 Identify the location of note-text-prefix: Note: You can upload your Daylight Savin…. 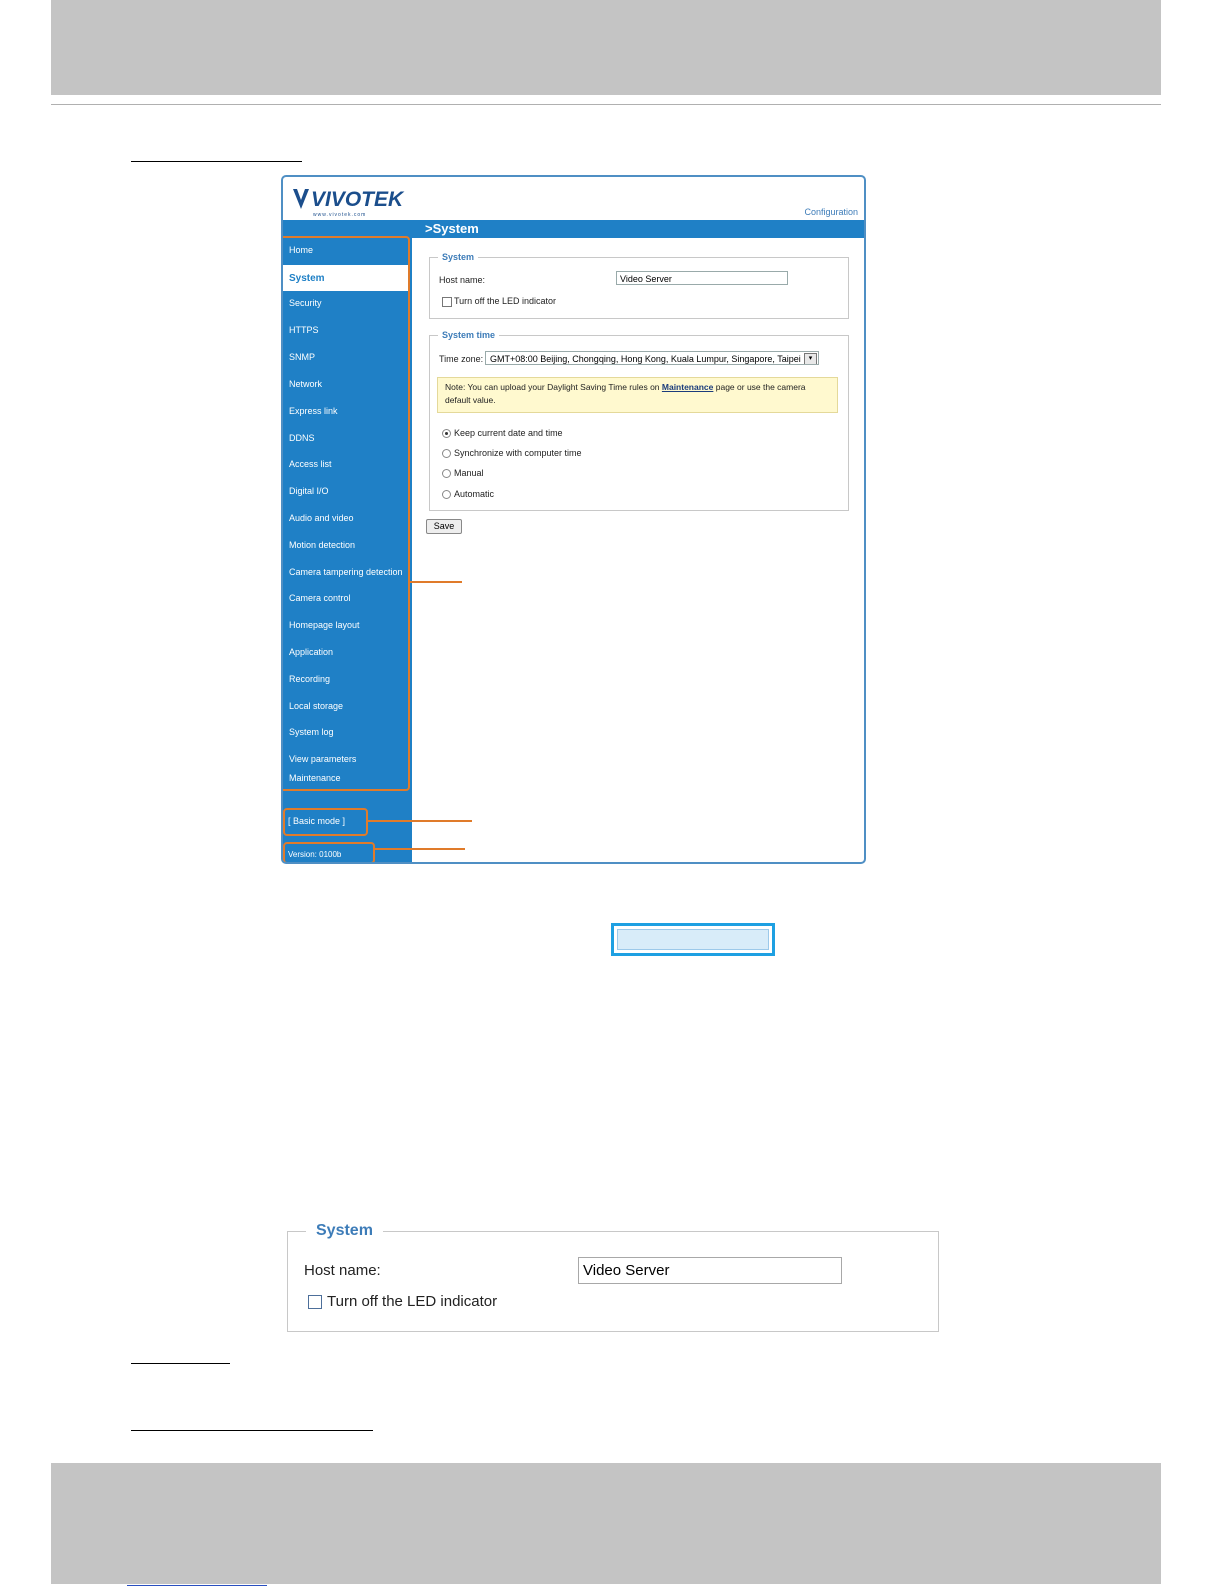
(553, 387).